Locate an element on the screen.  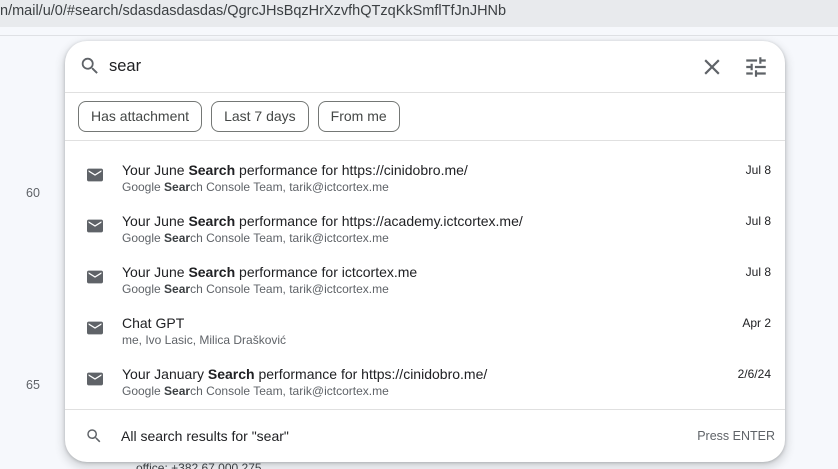
search-chips: Has attachment Last 7 days From me is located at coordinates (239, 116).